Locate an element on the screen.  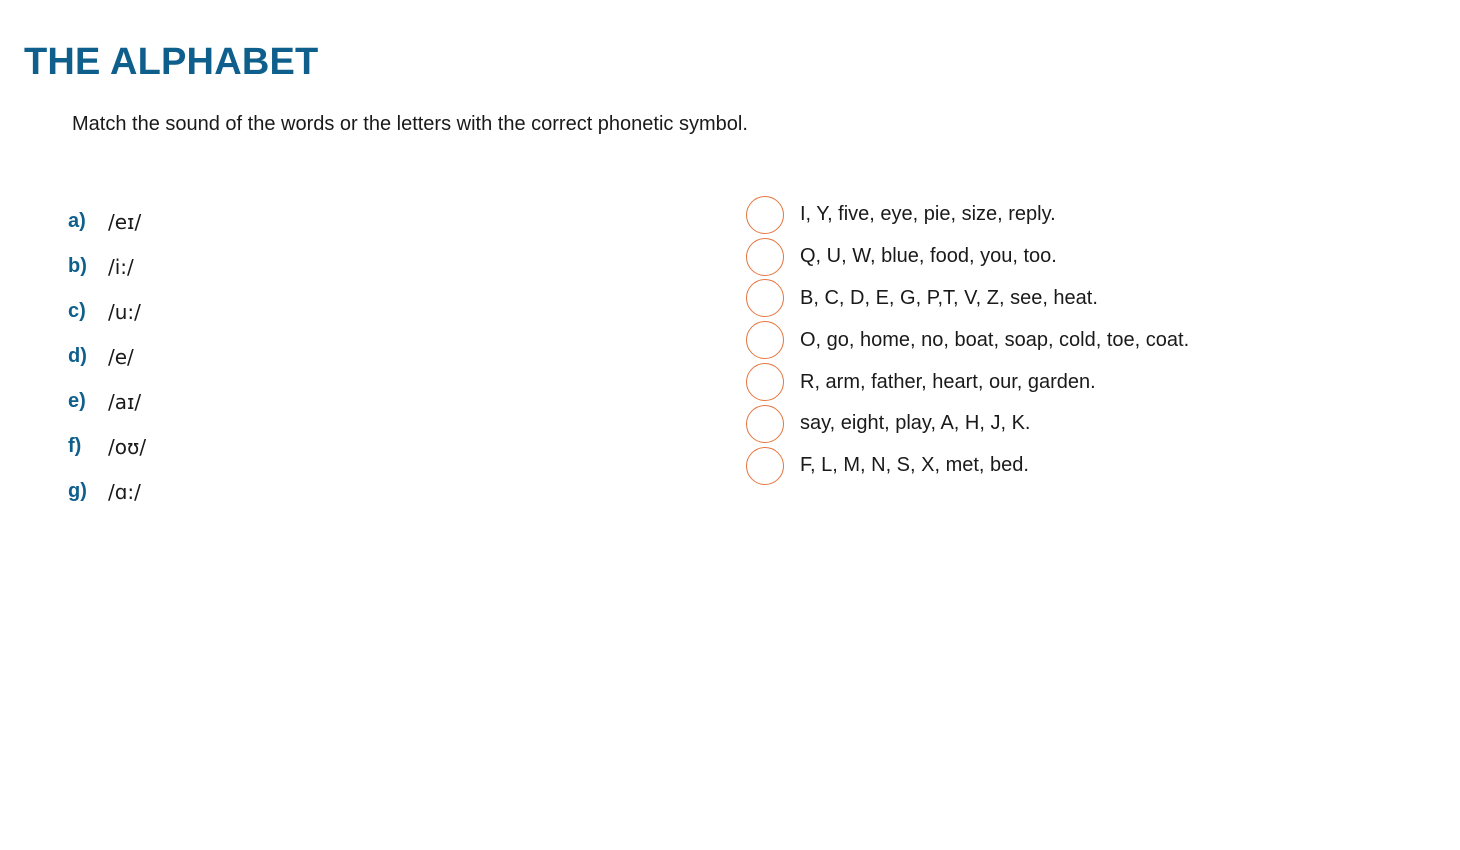
symbol-item-c: c) /u:/ is located at coordinates (107, 311).